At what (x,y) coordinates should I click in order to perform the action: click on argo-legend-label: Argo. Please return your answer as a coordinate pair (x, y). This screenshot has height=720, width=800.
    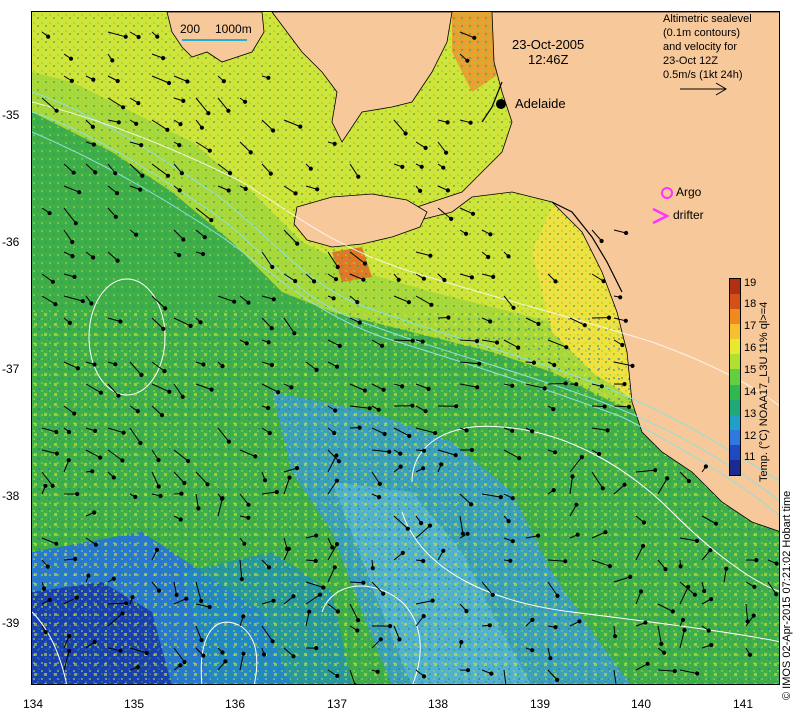
    Looking at the image, I should click on (689, 192).